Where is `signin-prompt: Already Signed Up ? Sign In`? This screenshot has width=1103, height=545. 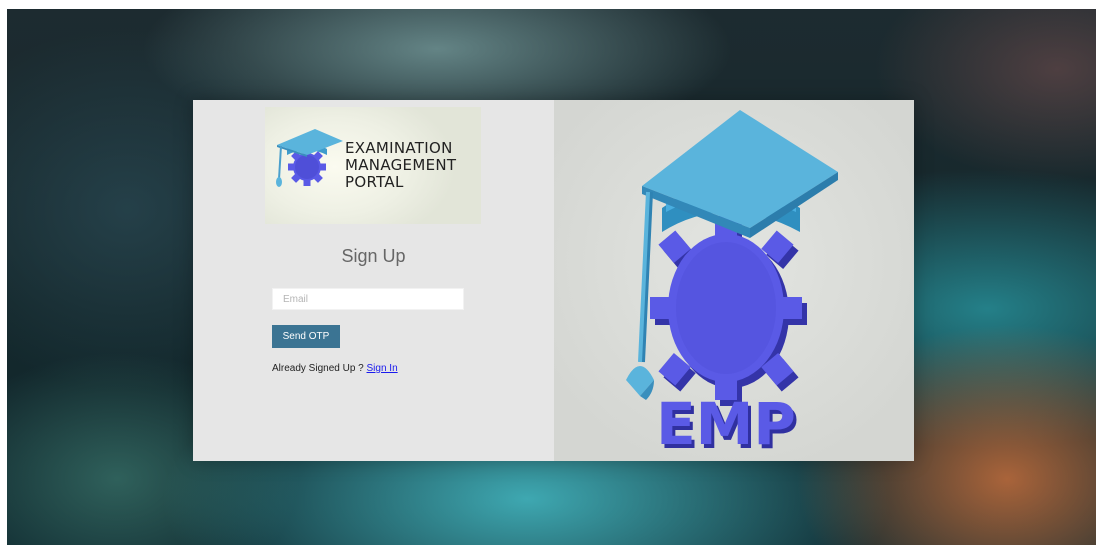 signin-prompt: Already Signed Up ? Sign In is located at coordinates (335, 368).